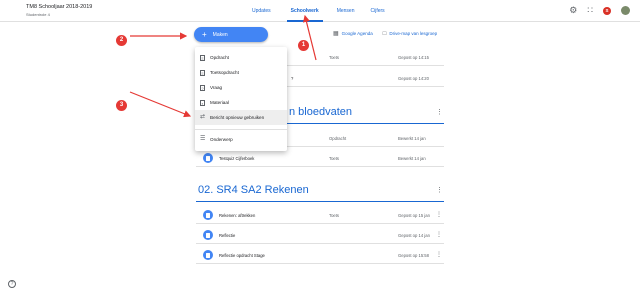 The image size is (640, 296). What do you see at coordinates (223, 66) in the screenshot?
I see `annotation-arrows` at bounding box center [223, 66].